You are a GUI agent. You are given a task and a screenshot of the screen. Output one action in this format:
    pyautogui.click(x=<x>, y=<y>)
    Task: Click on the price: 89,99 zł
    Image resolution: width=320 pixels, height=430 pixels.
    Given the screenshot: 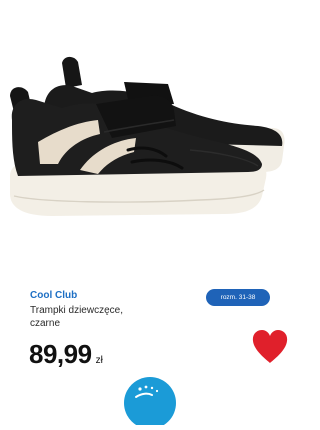 What is the action you would take?
    pyautogui.click(x=66, y=354)
    